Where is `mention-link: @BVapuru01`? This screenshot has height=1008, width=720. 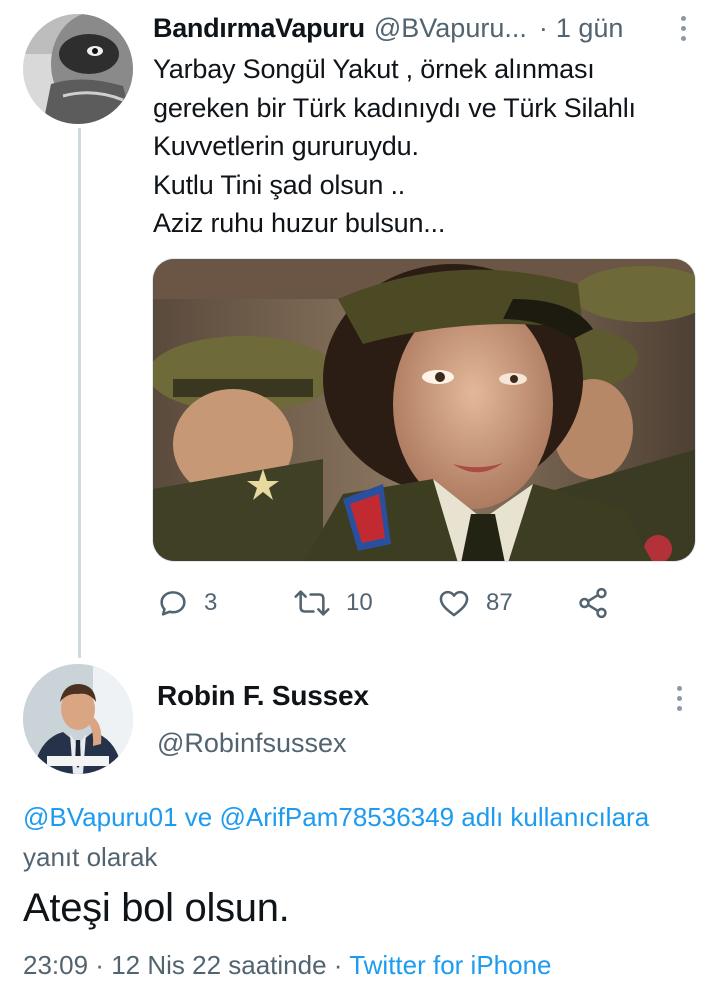
mention-link: @BVapuru01 is located at coordinates (100, 817).